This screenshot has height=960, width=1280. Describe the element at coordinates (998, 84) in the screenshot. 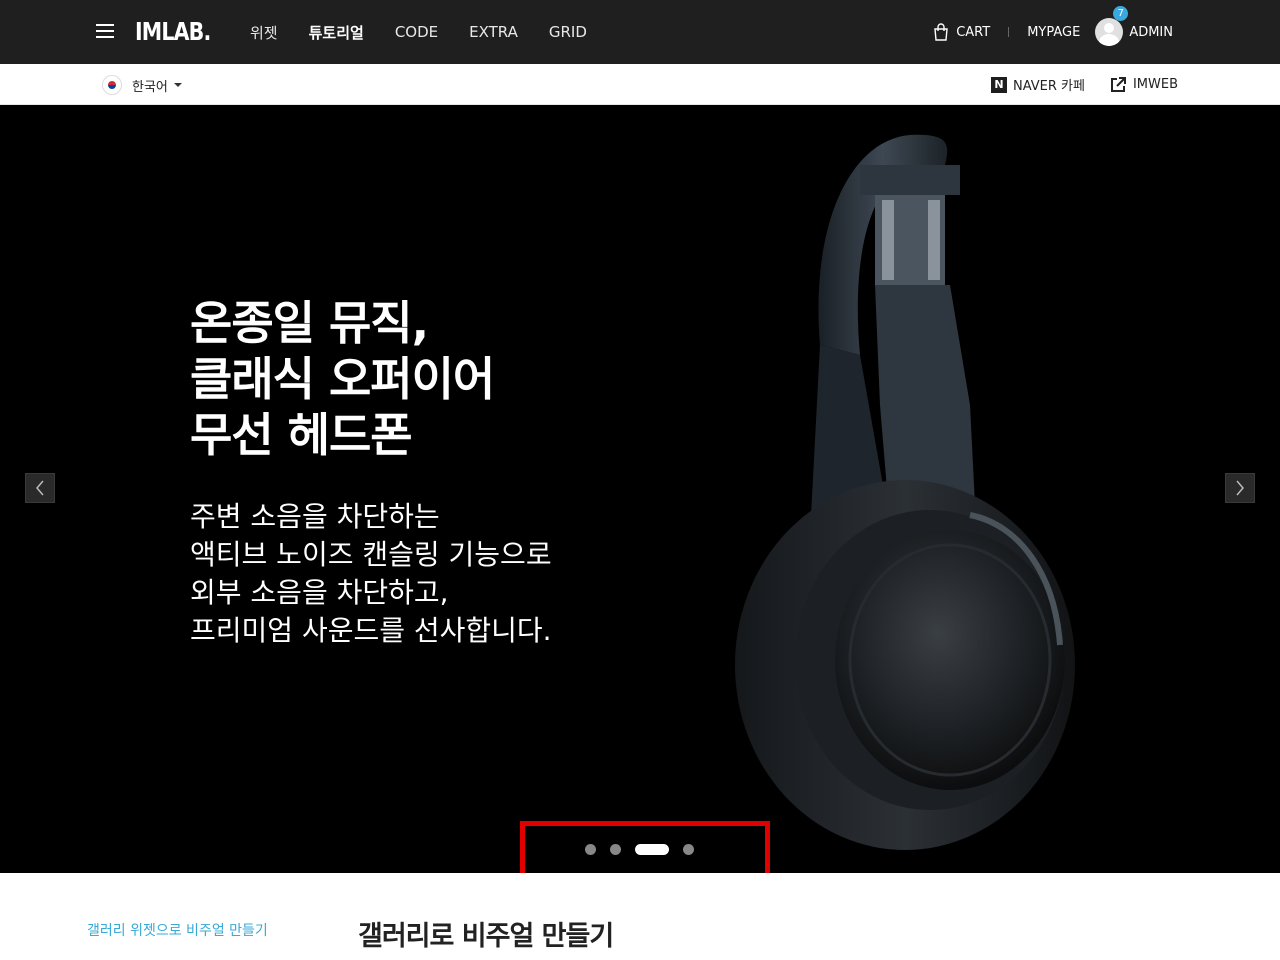

I see `naver-icon: N` at that location.